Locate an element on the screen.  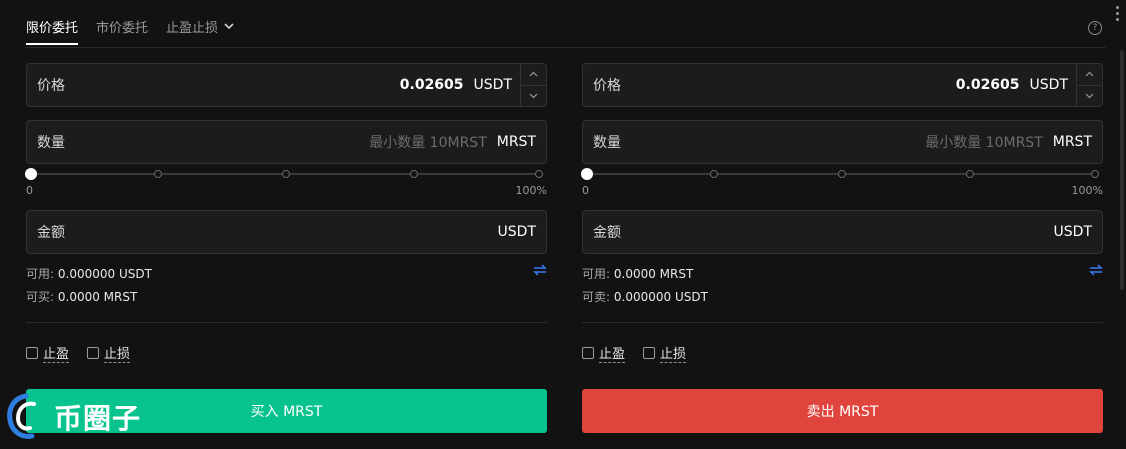
buy-quantity-slider is located at coordinates (286, 174).